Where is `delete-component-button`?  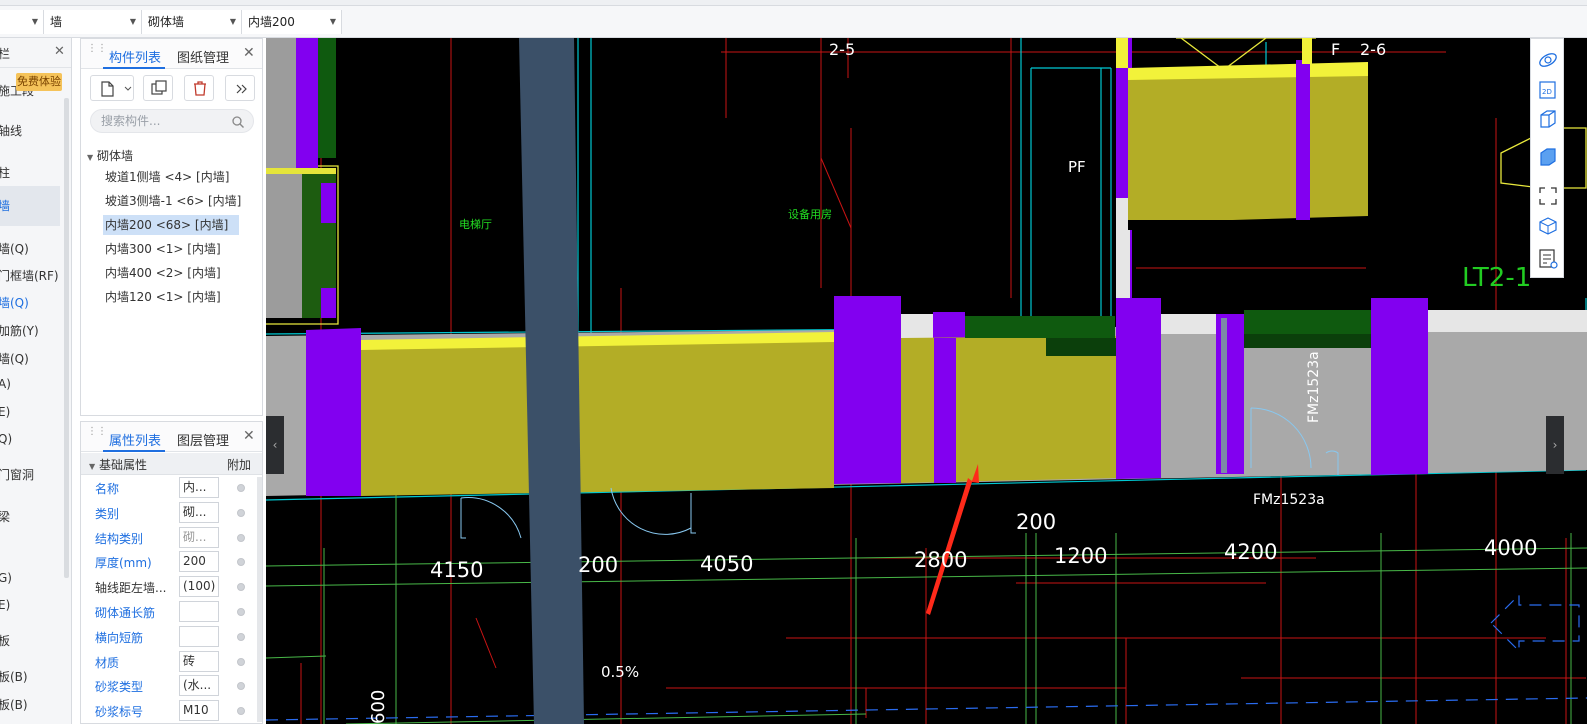 delete-component-button is located at coordinates (199, 88).